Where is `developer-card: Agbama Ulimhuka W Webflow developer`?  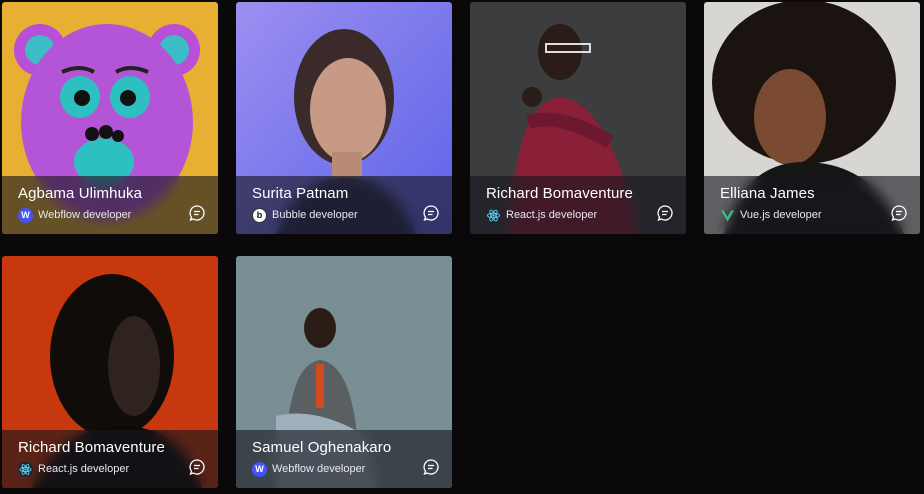 developer-card: Agbama Ulimhuka W Webflow developer is located at coordinates (110, 118).